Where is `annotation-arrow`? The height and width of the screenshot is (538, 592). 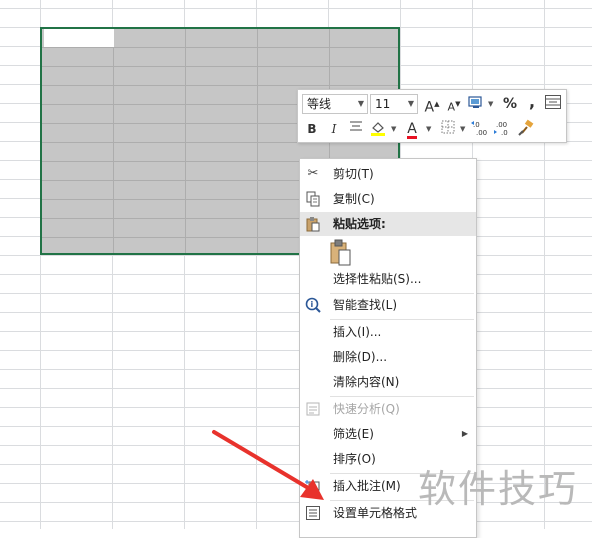 annotation-arrow is located at coordinates (268, 465).